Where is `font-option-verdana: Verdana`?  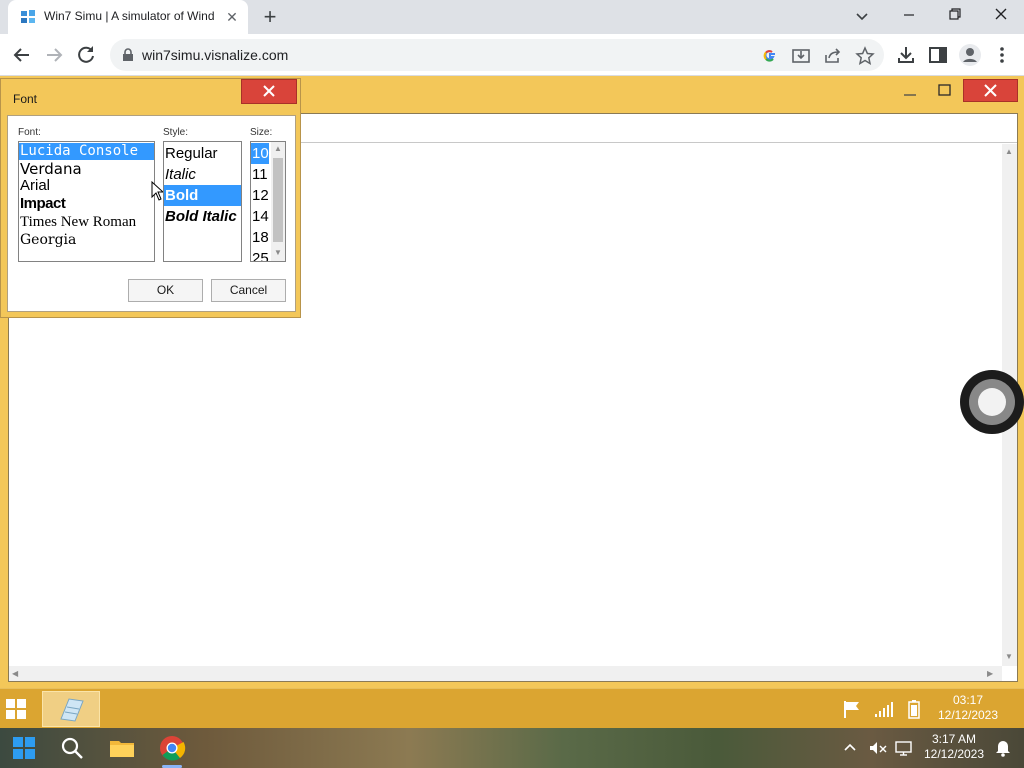
font-option-verdana: Verdana is located at coordinates (86, 169).